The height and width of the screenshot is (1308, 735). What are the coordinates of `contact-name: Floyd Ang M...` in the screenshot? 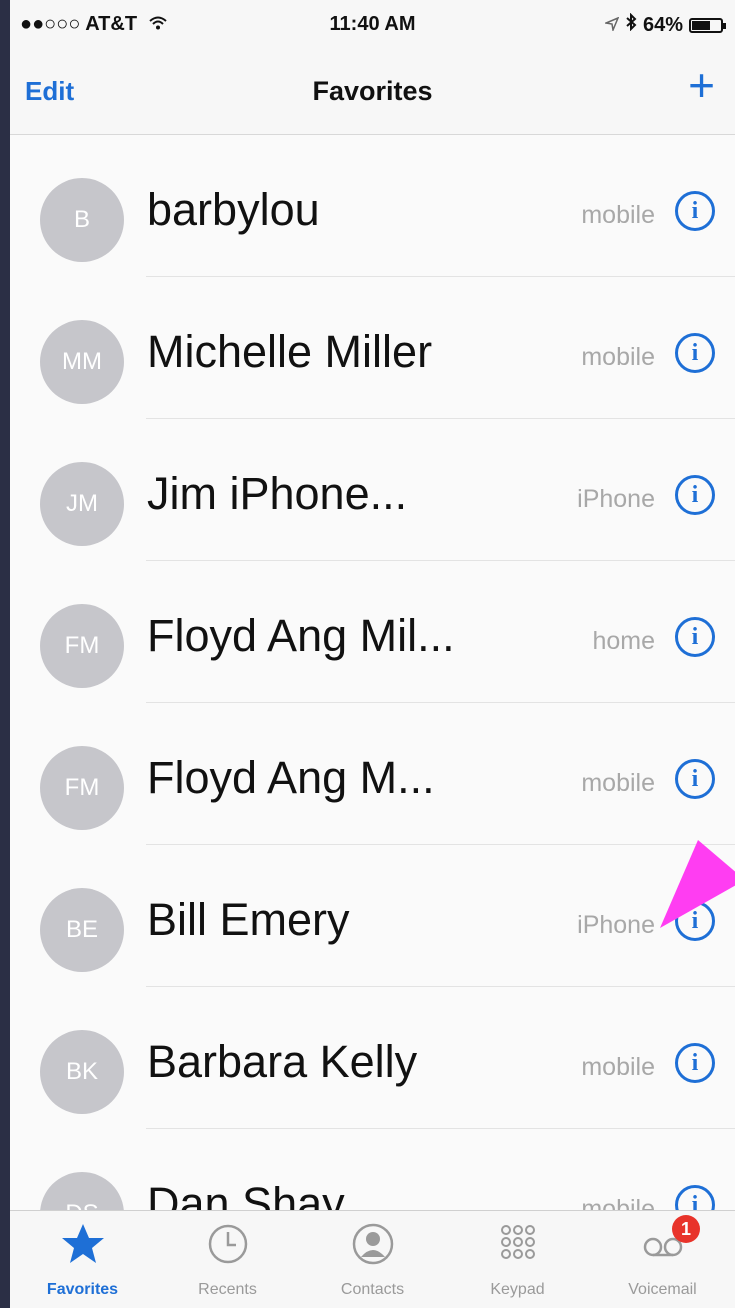 It's located at (291, 777).